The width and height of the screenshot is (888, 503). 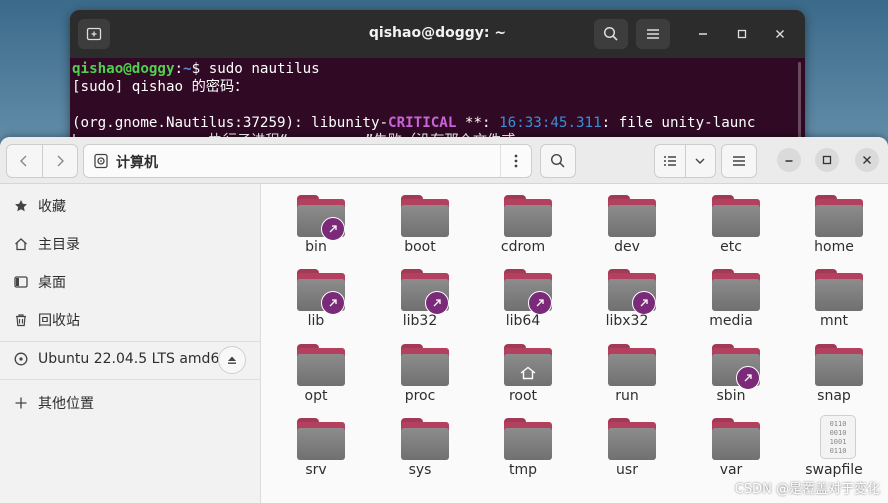 I want to click on file-item: sys, so click(x=420, y=446).